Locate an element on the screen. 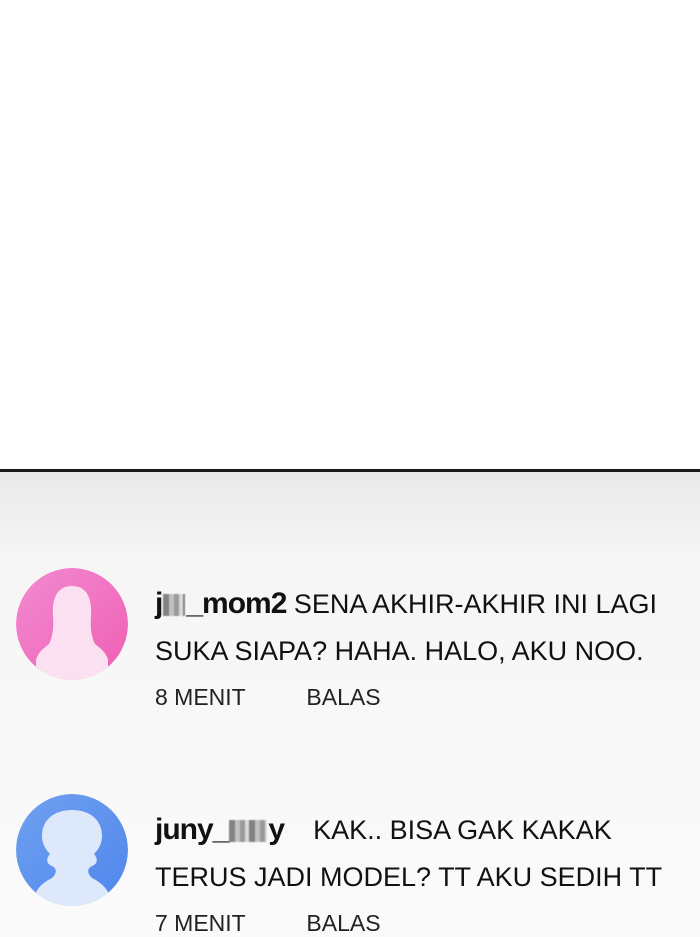  person-silhouette-icon is located at coordinates (72, 850).